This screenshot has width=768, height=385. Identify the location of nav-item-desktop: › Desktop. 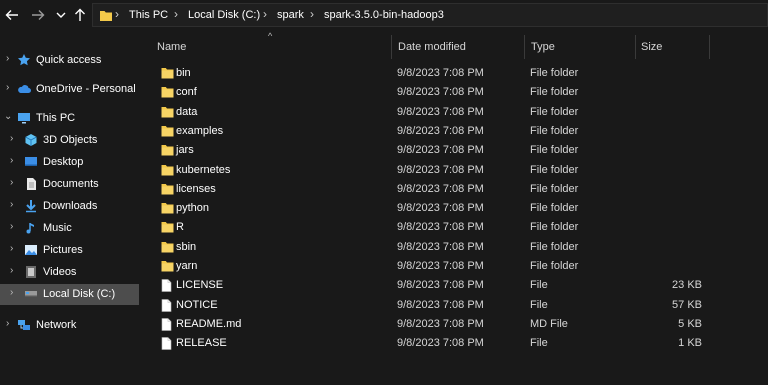
(69, 162).